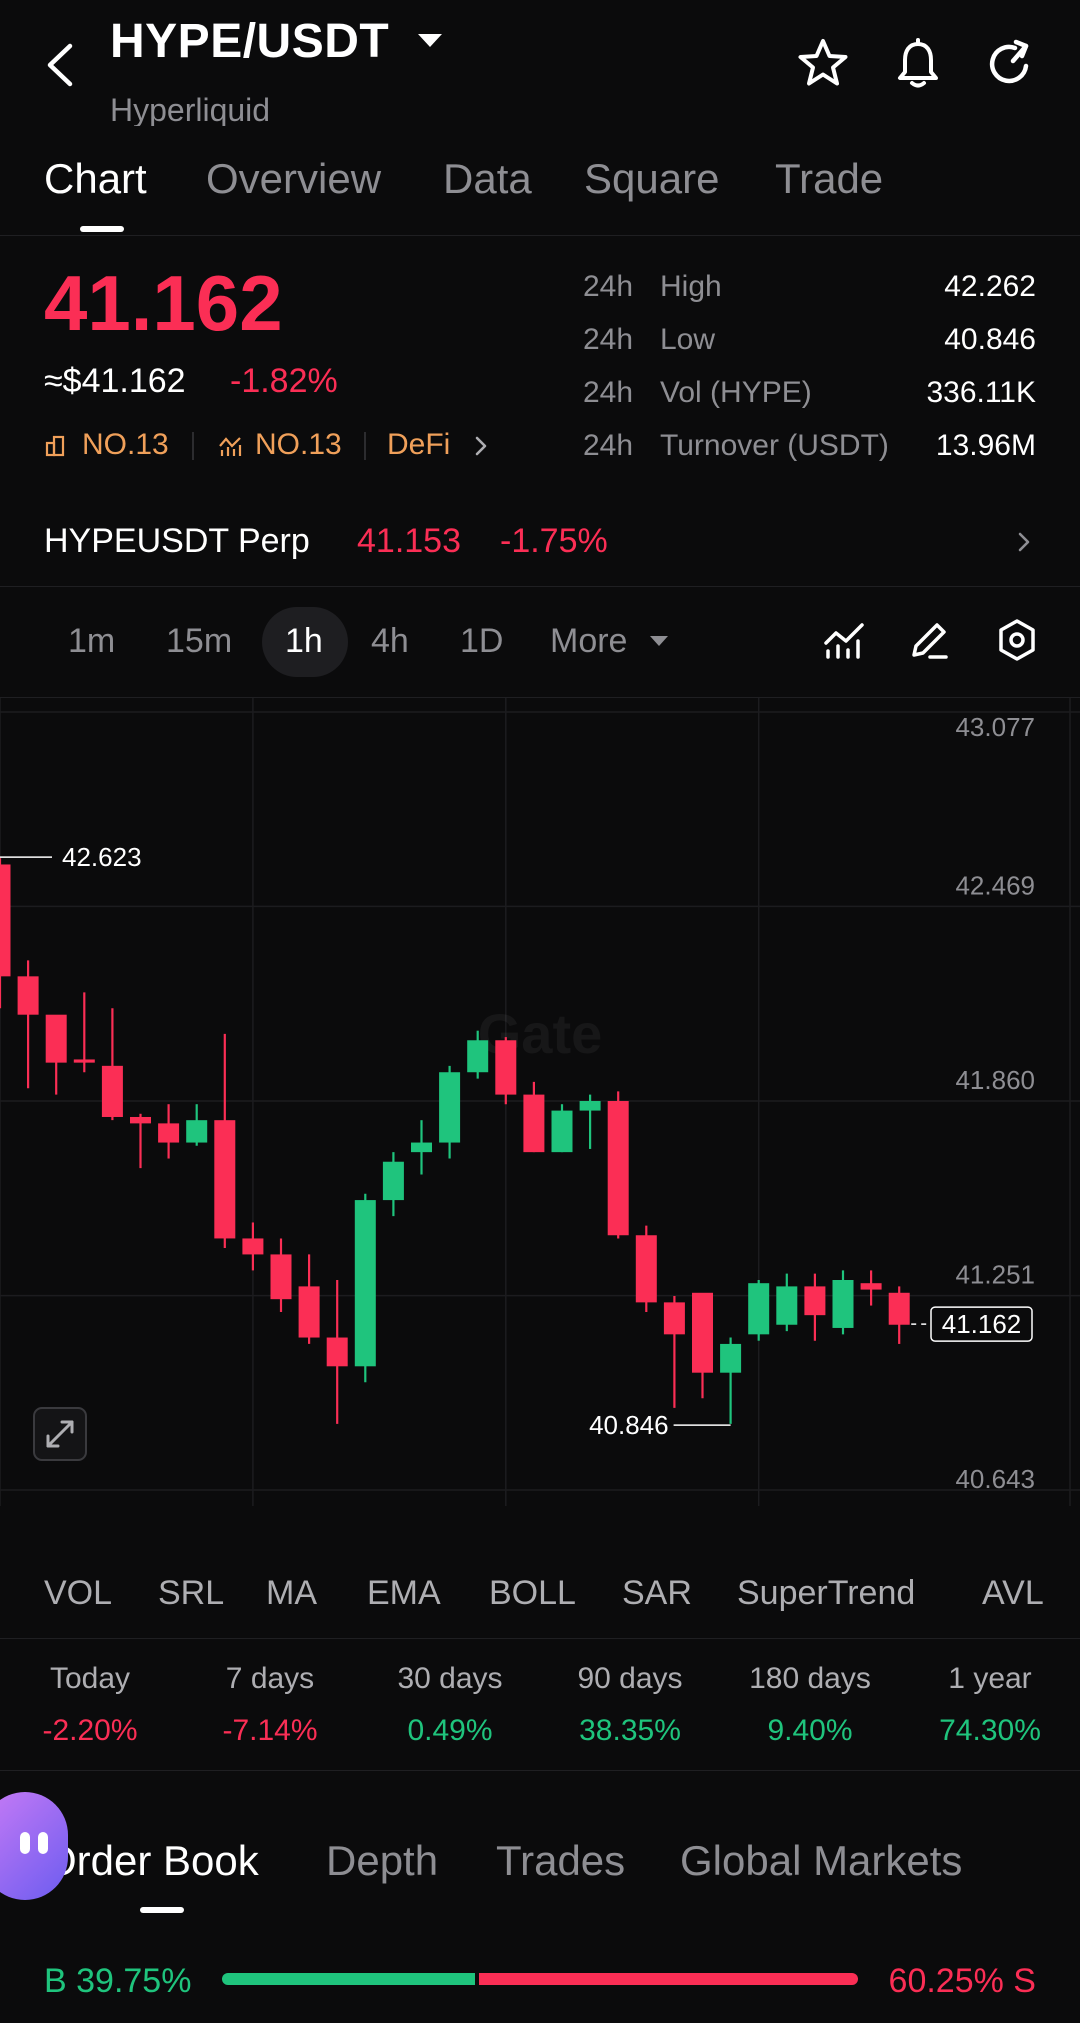 Image resolution: width=1080 pixels, height=2023 pixels. Describe the element at coordinates (659, 641) in the screenshot. I see `chevron-down-icon` at that location.